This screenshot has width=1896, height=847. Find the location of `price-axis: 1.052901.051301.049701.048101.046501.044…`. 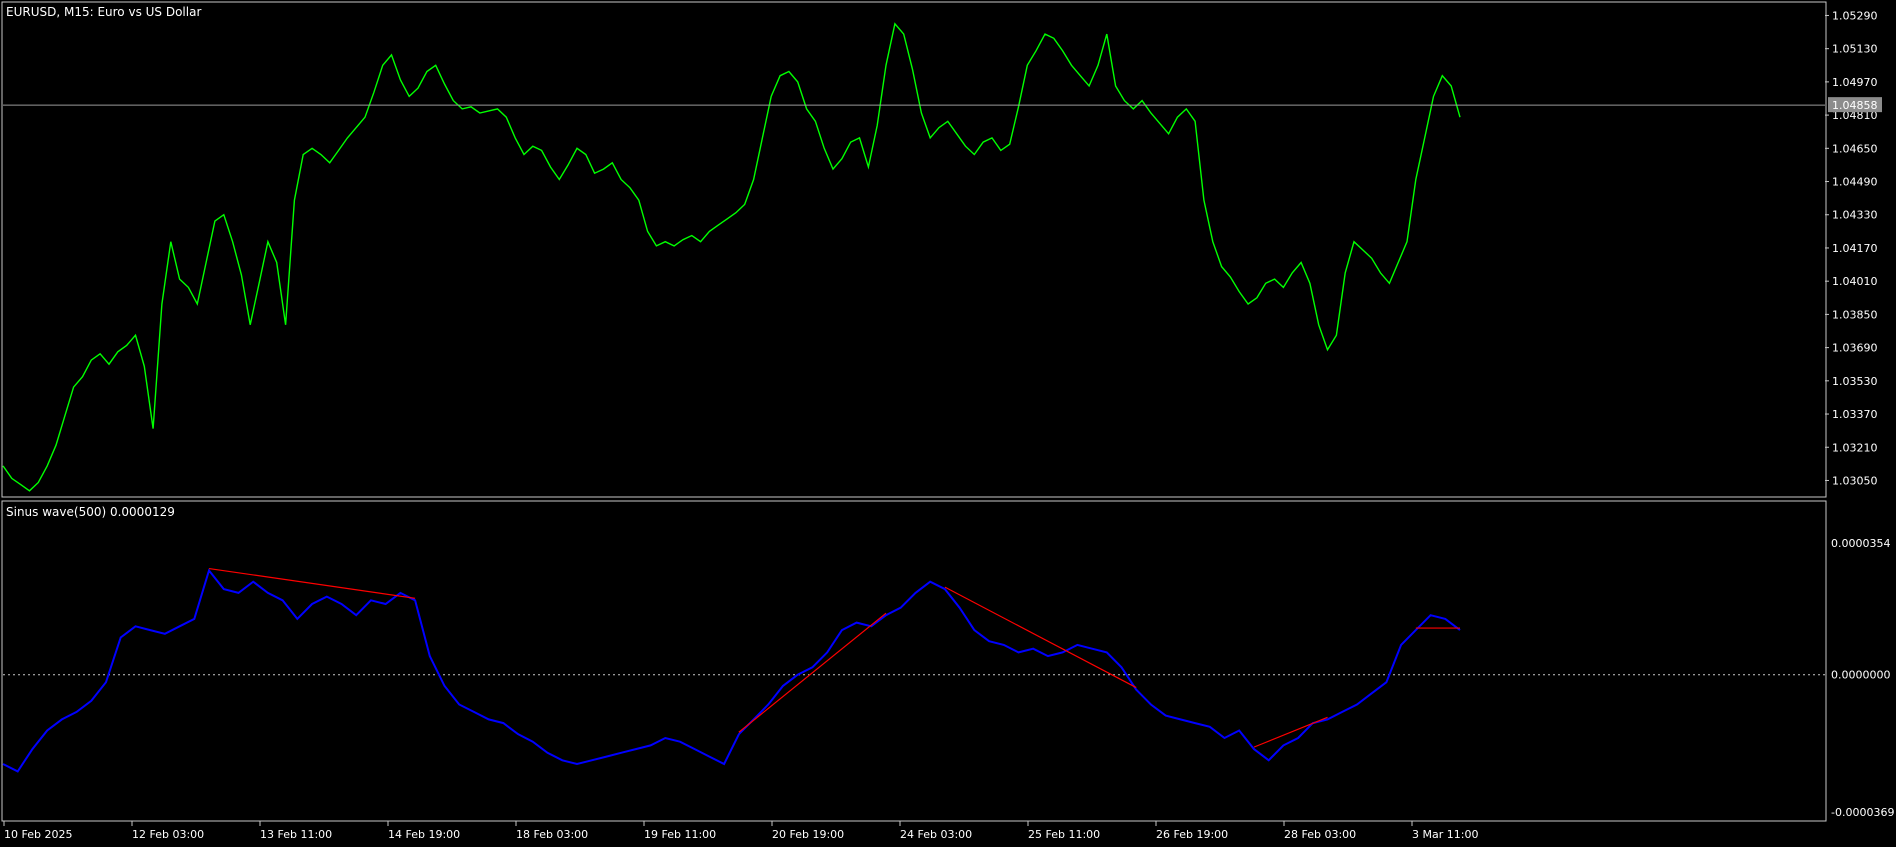

price-axis: 1.052901.051301.049701.048101.046501.044… is located at coordinates (1853, 248).